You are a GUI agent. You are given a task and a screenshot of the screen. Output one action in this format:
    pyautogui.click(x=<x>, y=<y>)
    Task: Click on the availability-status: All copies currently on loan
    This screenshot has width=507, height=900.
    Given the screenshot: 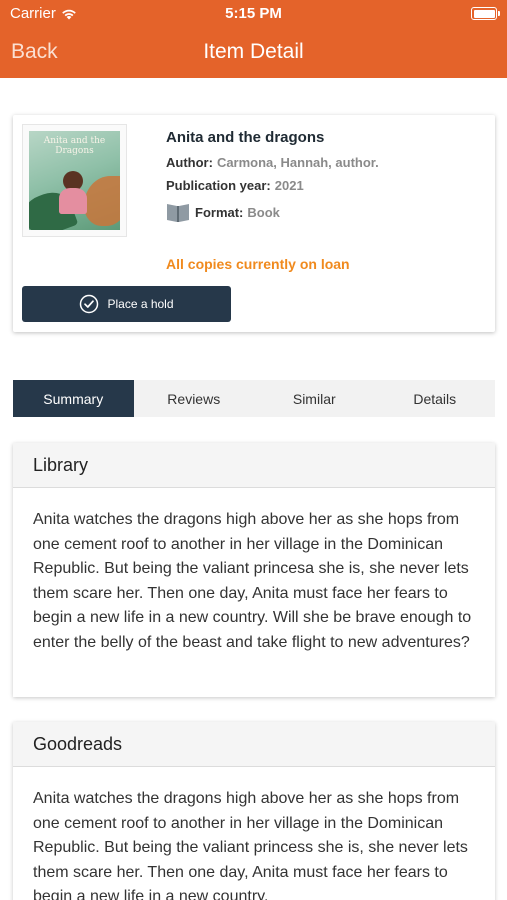 What is the action you would take?
    pyautogui.click(x=258, y=264)
    